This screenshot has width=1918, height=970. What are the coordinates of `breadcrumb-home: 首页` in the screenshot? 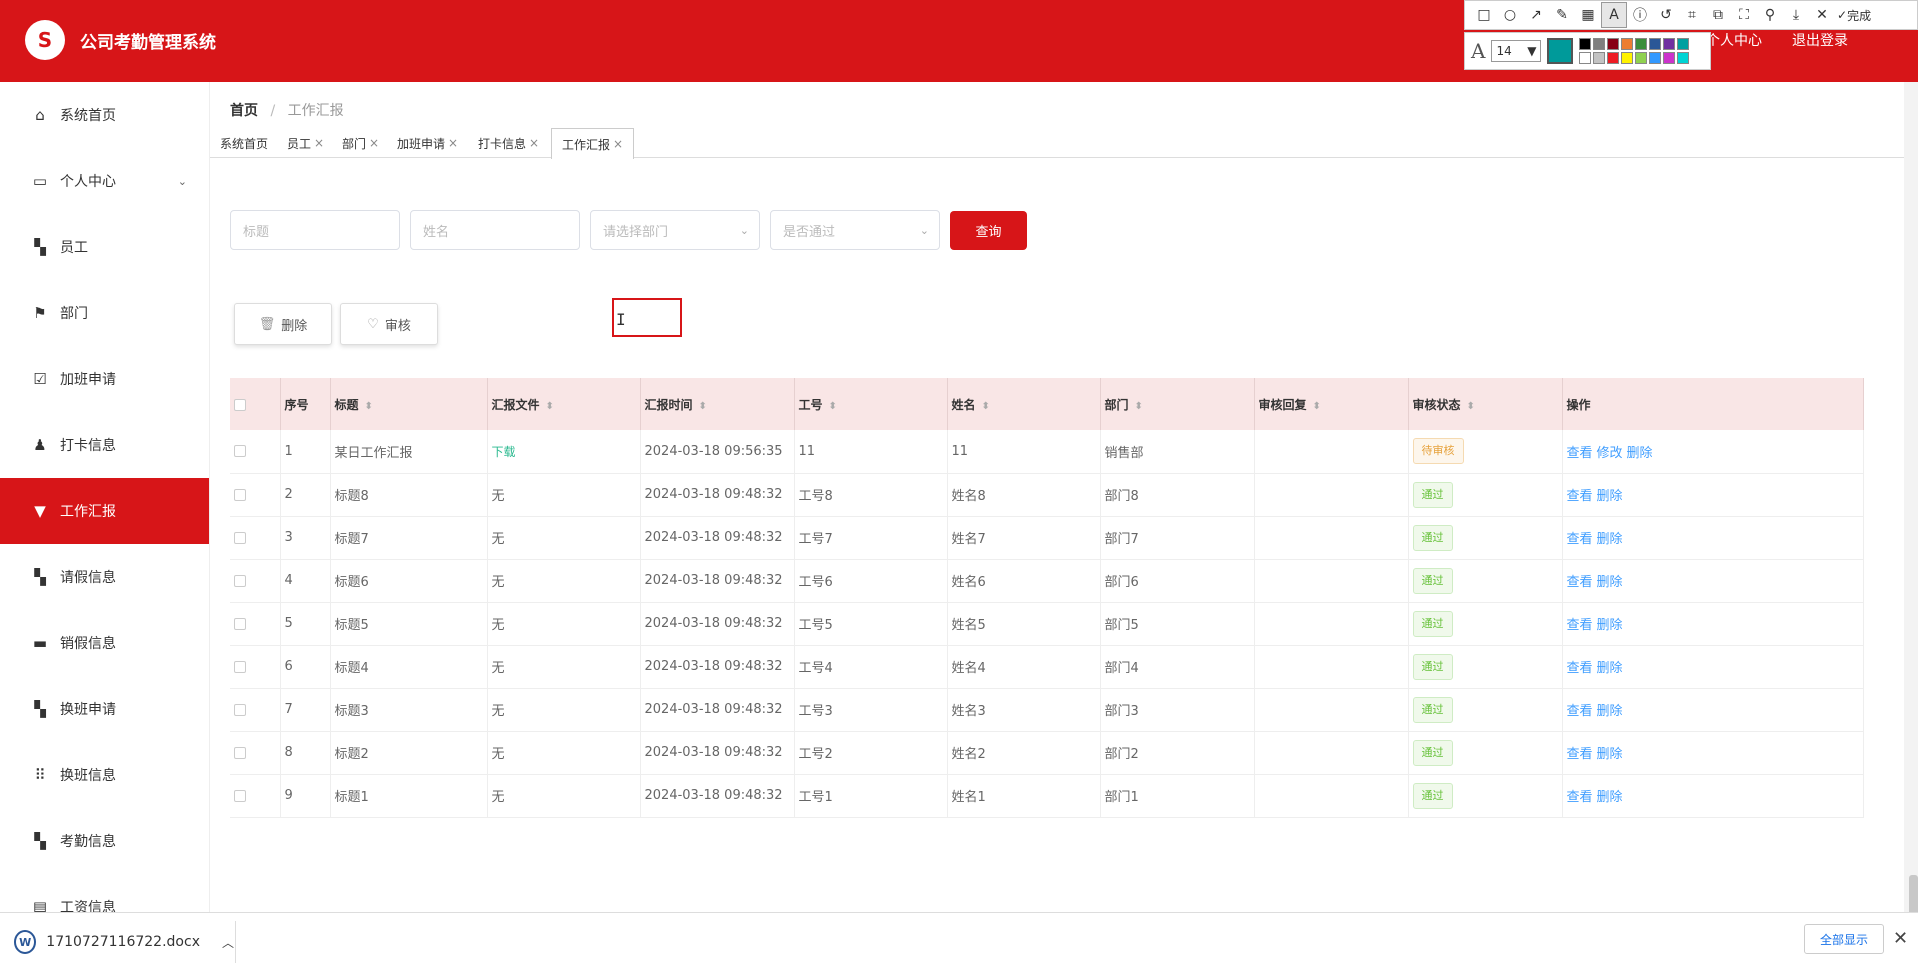 It's located at (244, 111).